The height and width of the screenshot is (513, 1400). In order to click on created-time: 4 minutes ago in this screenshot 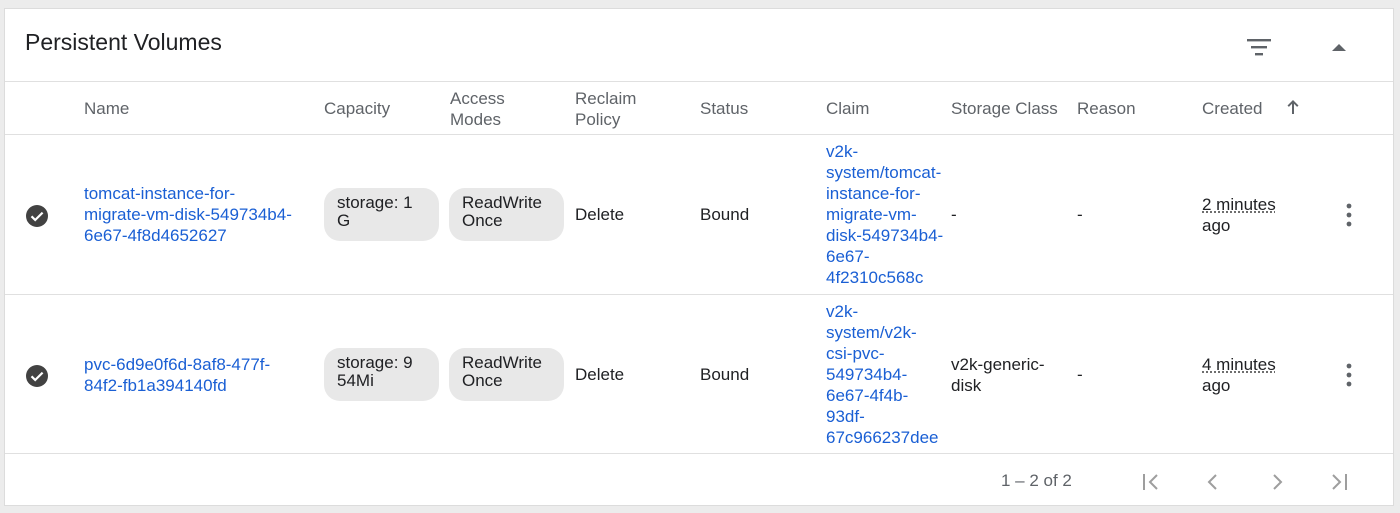, I will do `click(1239, 375)`.